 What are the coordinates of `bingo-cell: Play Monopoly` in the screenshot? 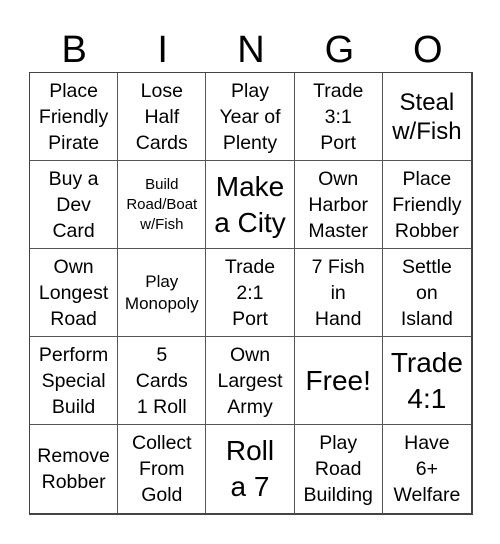 It's located at (162, 293).